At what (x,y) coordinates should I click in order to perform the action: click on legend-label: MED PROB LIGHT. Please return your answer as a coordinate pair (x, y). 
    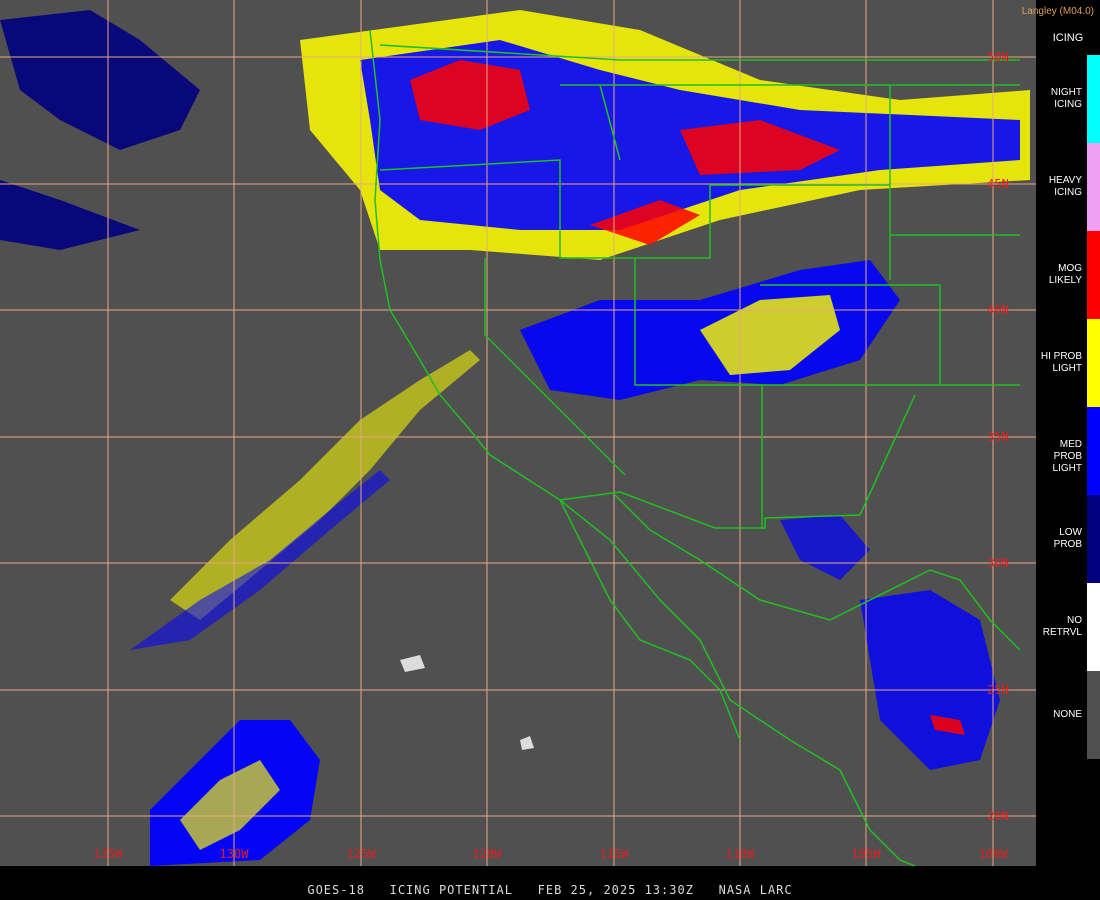
    Looking at the image, I should click on (1067, 456).